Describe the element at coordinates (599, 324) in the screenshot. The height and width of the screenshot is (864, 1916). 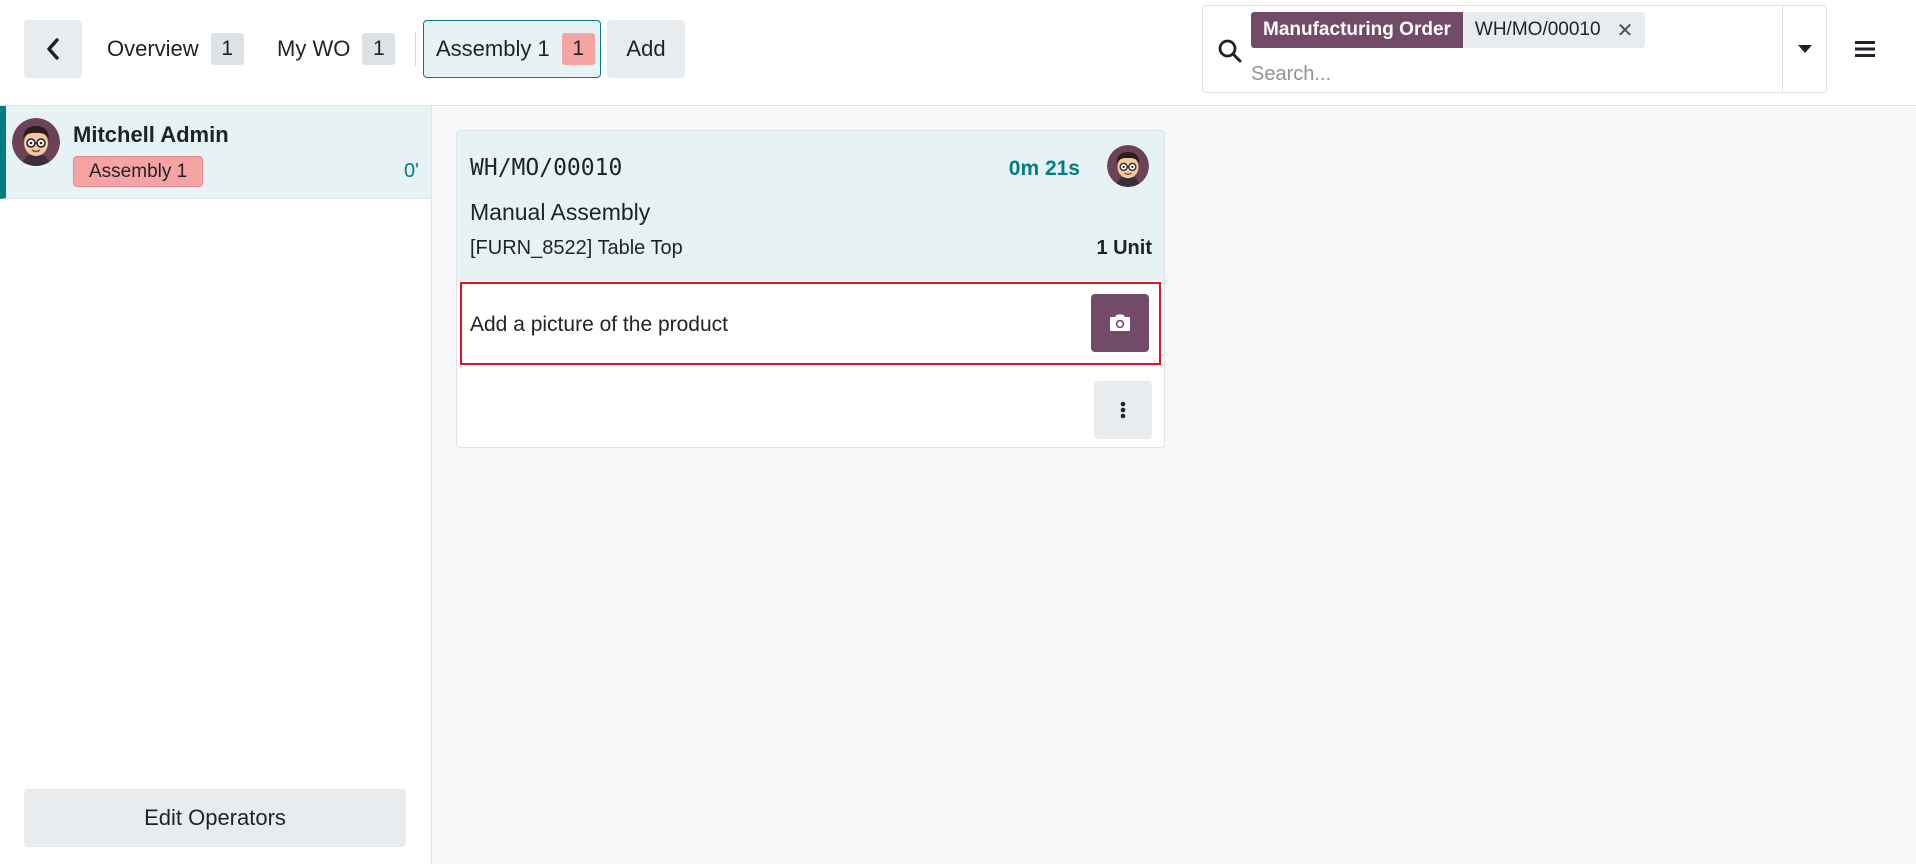
I see `step-label: Add a picture of the product` at that location.